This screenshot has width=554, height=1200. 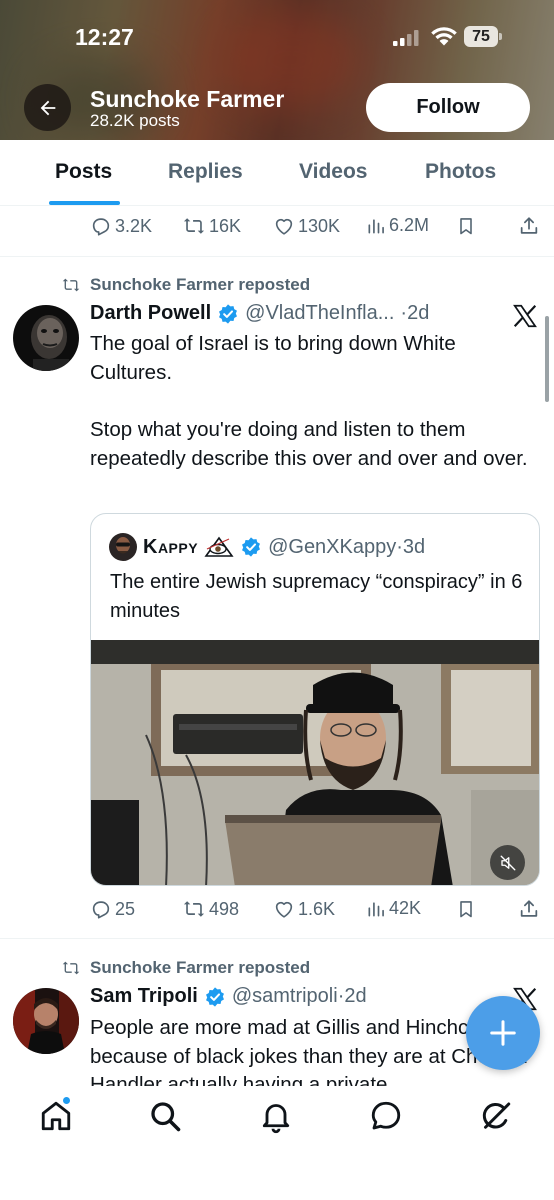 I want to click on tweet-actions: 25 498 1.6K 42K, so click(x=320, y=913).